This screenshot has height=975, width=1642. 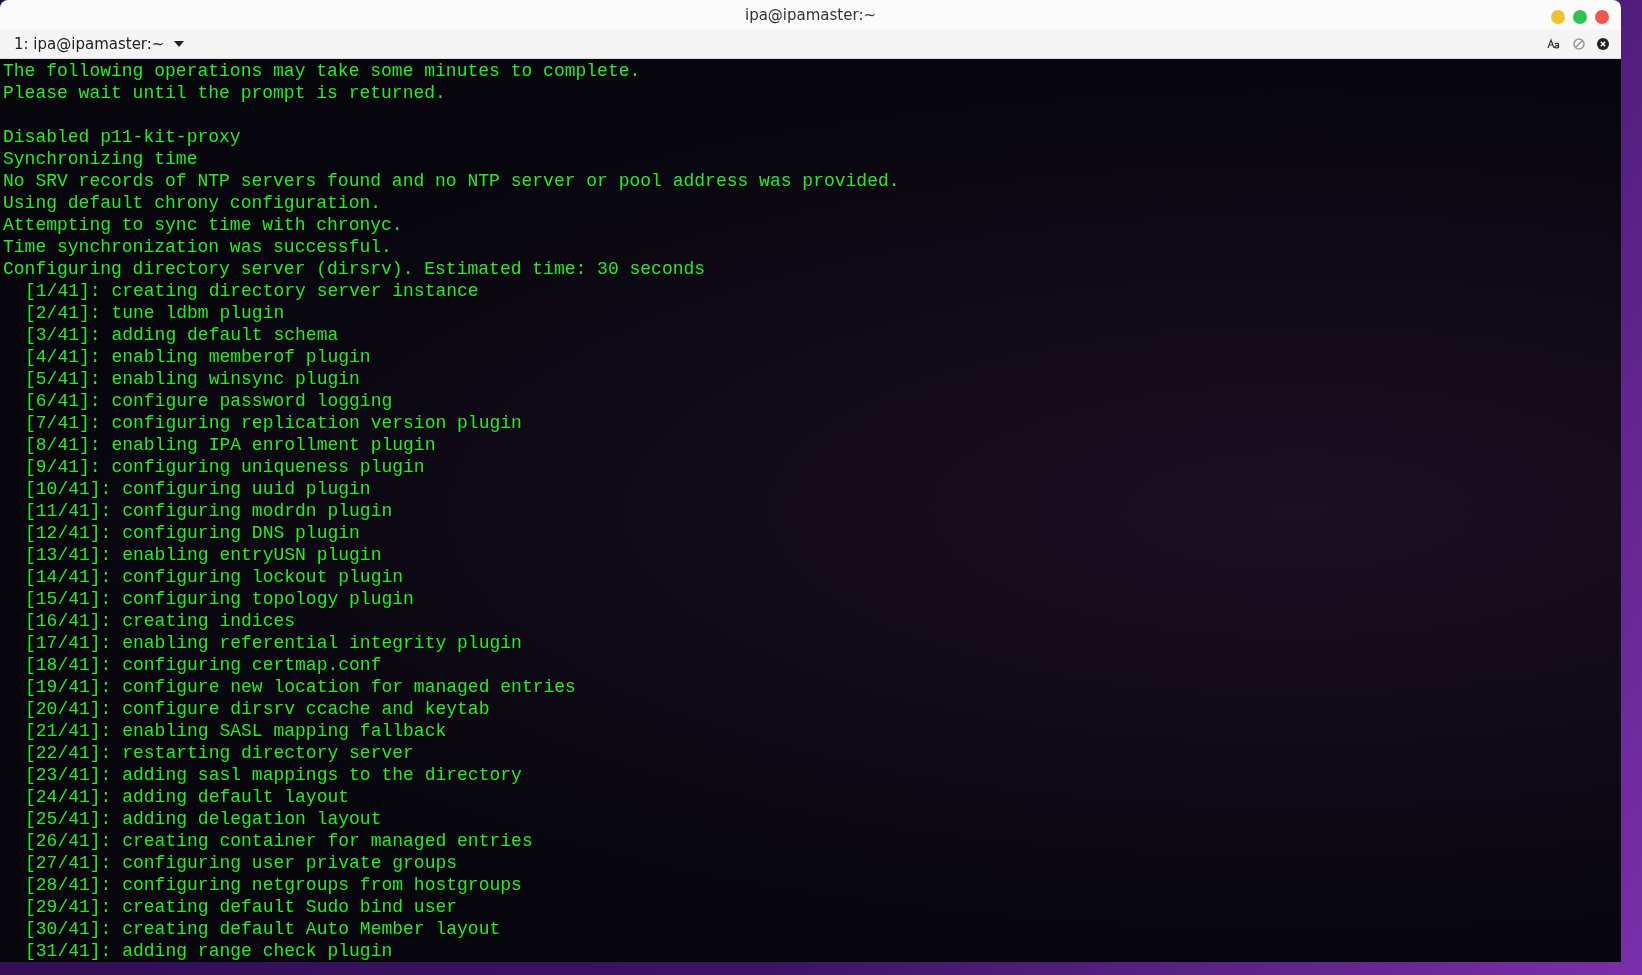 I want to click on terminal-line: [12/41]: configuring DNS plugin, so click(x=192, y=533).